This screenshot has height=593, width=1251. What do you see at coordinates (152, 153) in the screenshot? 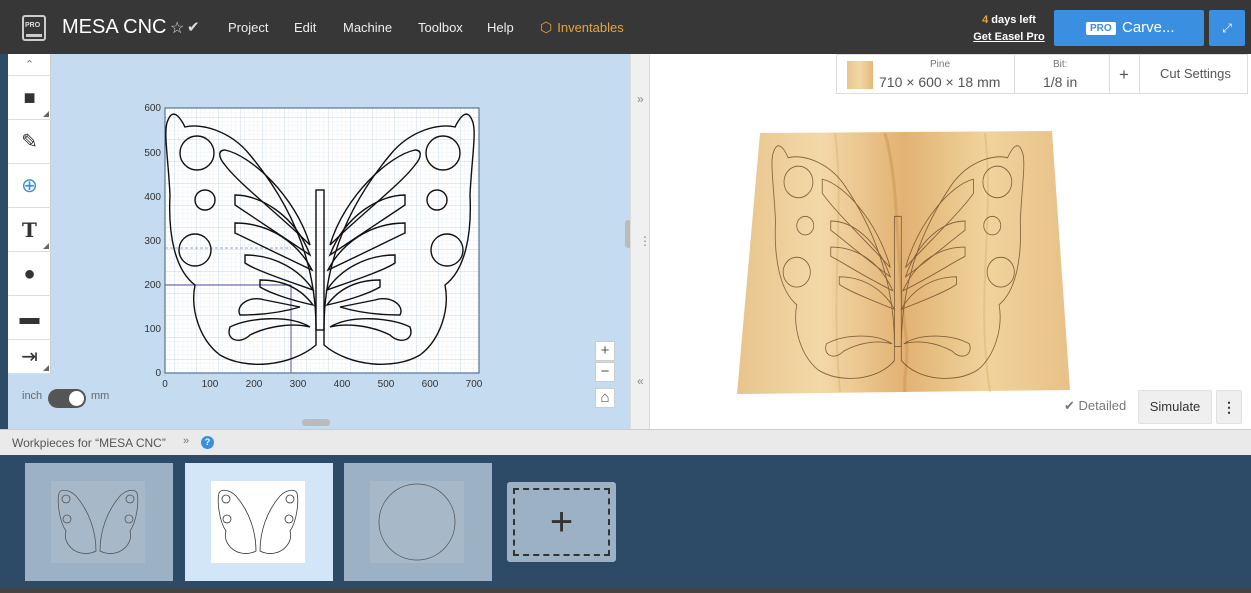
I see `y-tick: 500` at bounding box center [152, 153].